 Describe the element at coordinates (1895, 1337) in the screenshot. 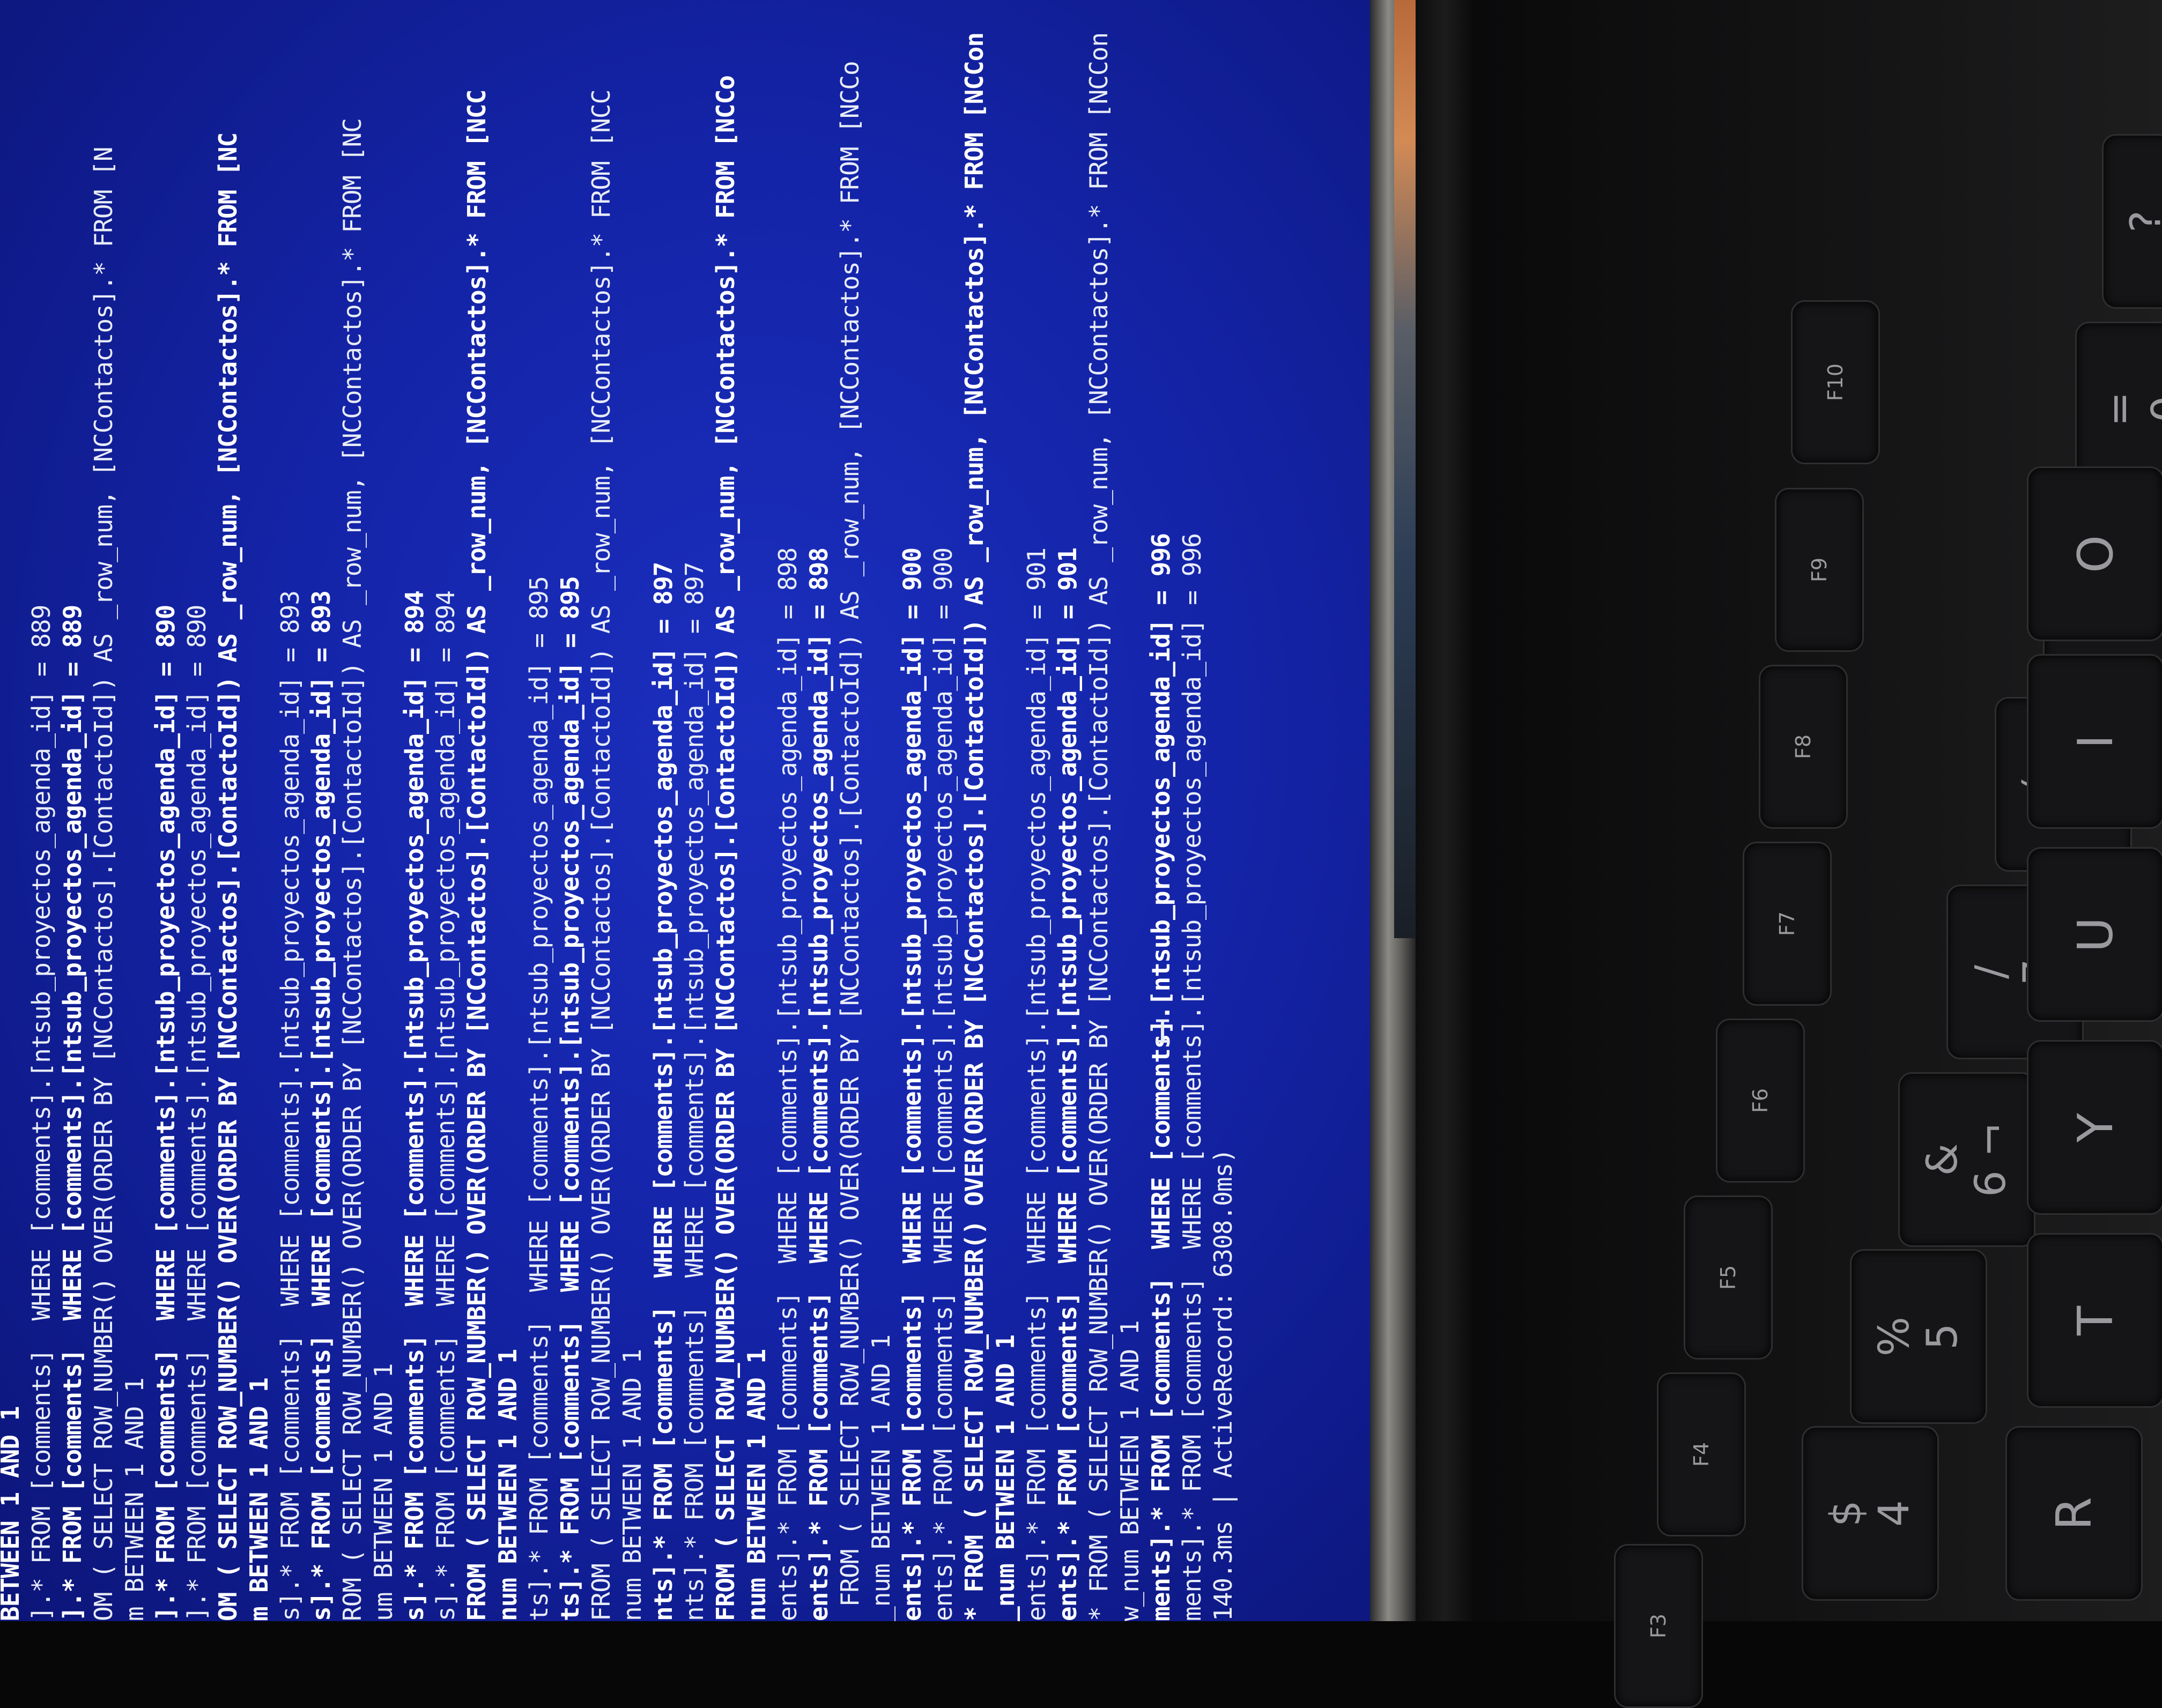

I see `key-legend-top: %` at that location.